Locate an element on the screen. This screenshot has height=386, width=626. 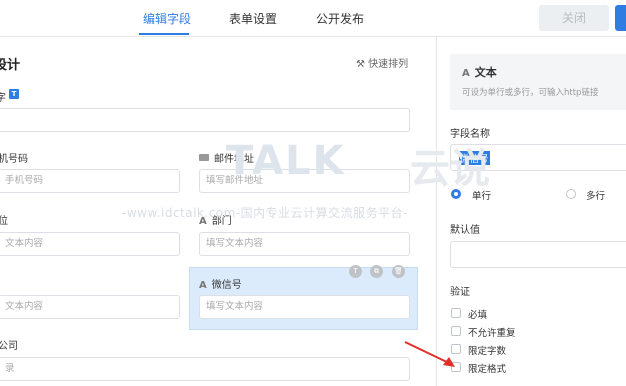
quick-sort-button: ⚒ 快速排列 is located at coordinates (382, 62).